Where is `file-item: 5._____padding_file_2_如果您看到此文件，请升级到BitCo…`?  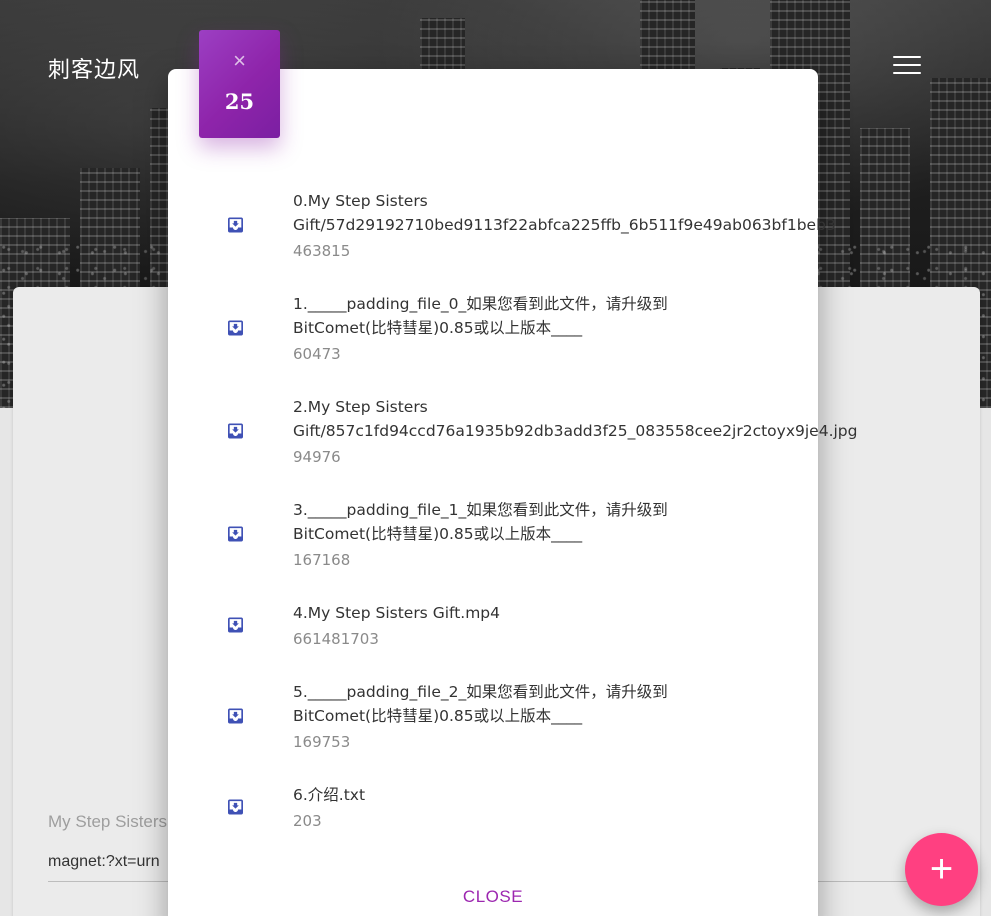 file-item: 5._____padding_file_2_如果您看到此文件，请升级到BitCo… is located at coordinates (493, 716).